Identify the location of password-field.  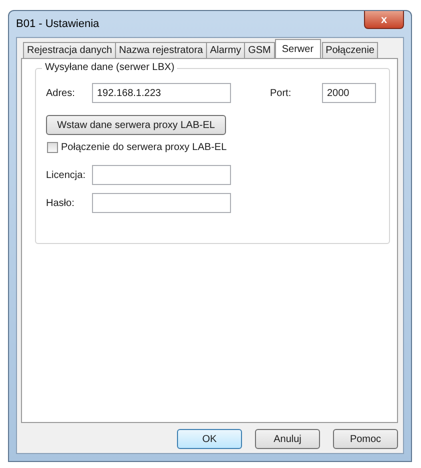
(161, 203).